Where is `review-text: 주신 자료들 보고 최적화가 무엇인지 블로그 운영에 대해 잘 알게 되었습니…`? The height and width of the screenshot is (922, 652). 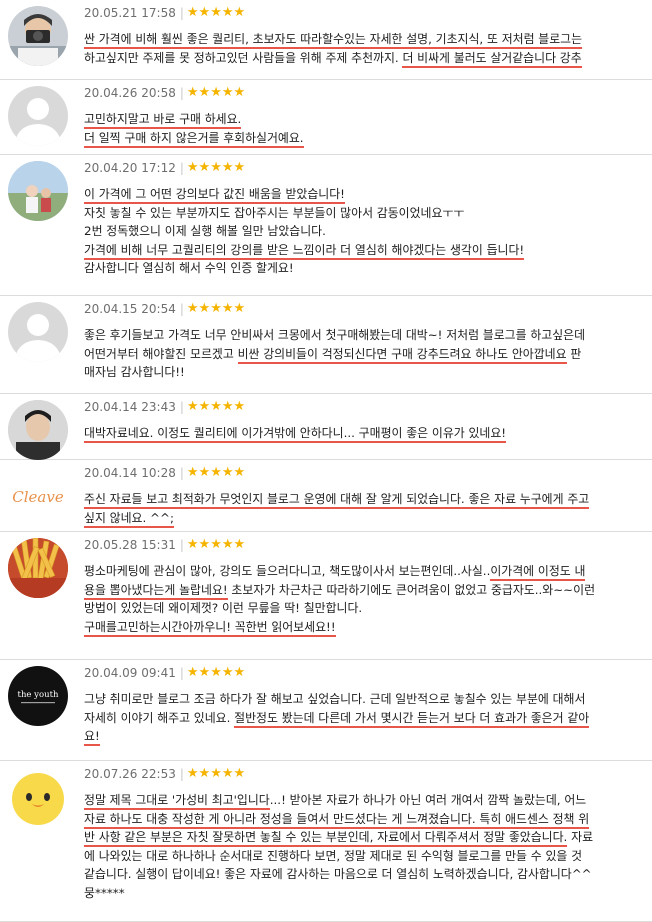
review-text: 주신 자료들 보고 최적화가 무엇인지 블로그 운영에 대해 잘 알게 되었습니… is located at coordinates (362, 509).